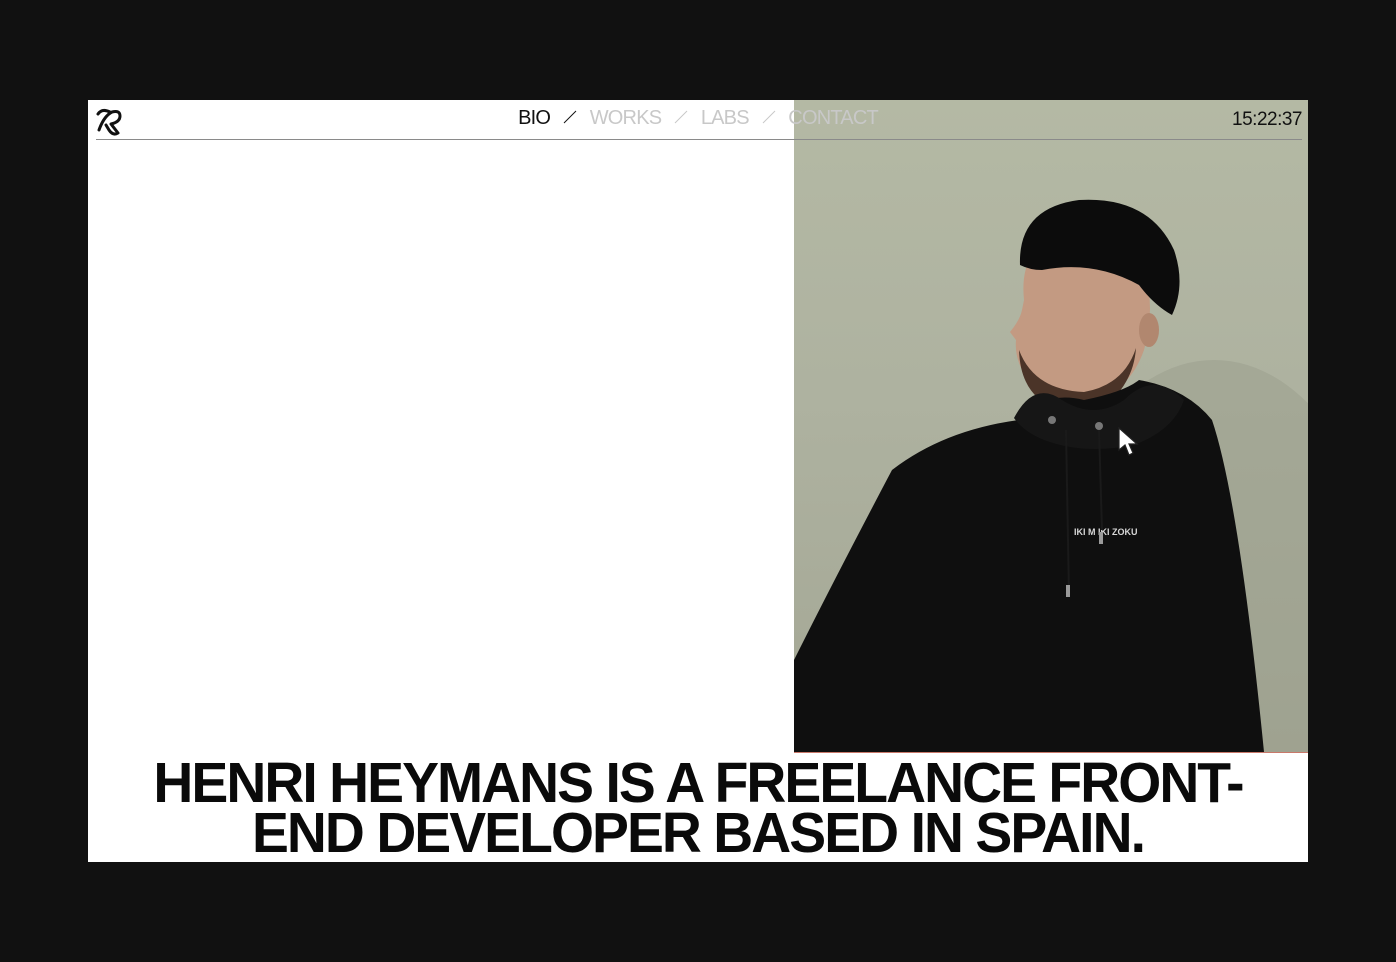  Describe the element at coordinates (534, 118) in the screenshot. I see `nav-item-bio: BIO` at that location.